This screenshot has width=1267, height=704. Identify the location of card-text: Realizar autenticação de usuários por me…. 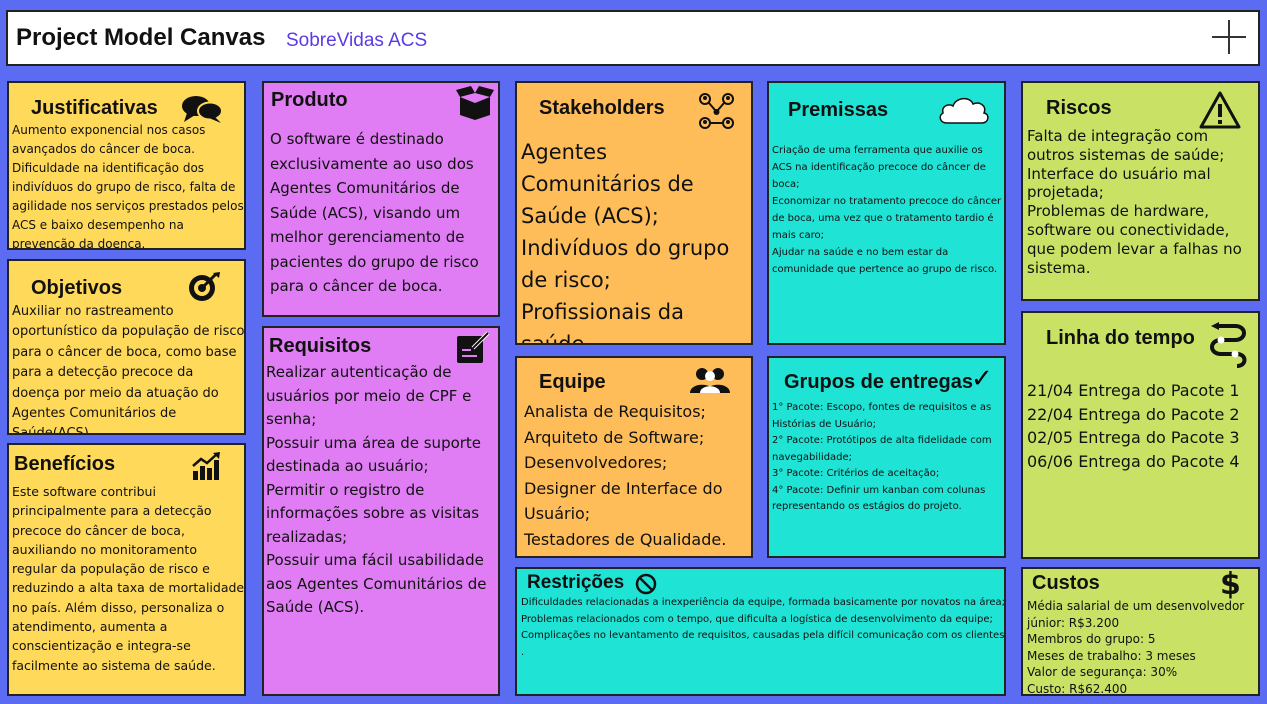
(376, 489).